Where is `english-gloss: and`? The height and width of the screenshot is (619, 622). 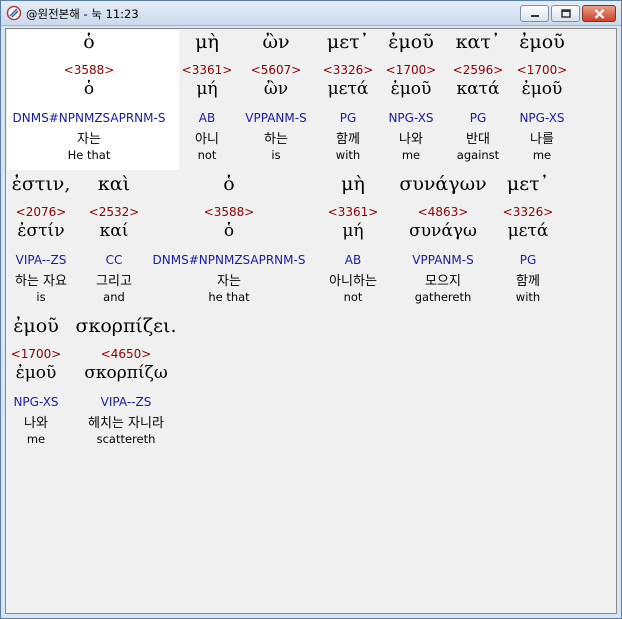 english-gloss: and is located at coordinates (114, 297).